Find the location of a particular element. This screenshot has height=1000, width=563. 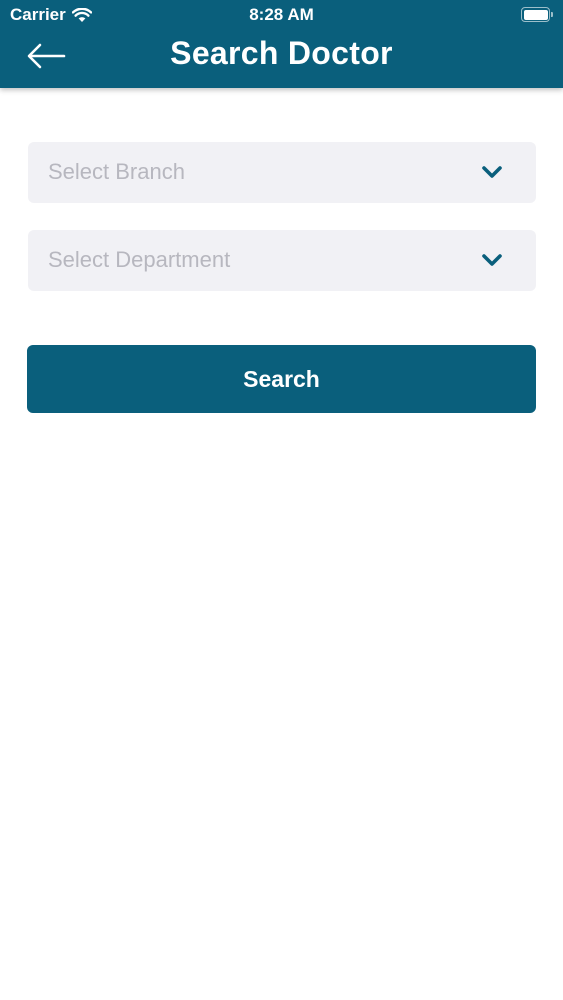

status-bar: Carrier 8:28 AM is located at coordinates (281, 14).